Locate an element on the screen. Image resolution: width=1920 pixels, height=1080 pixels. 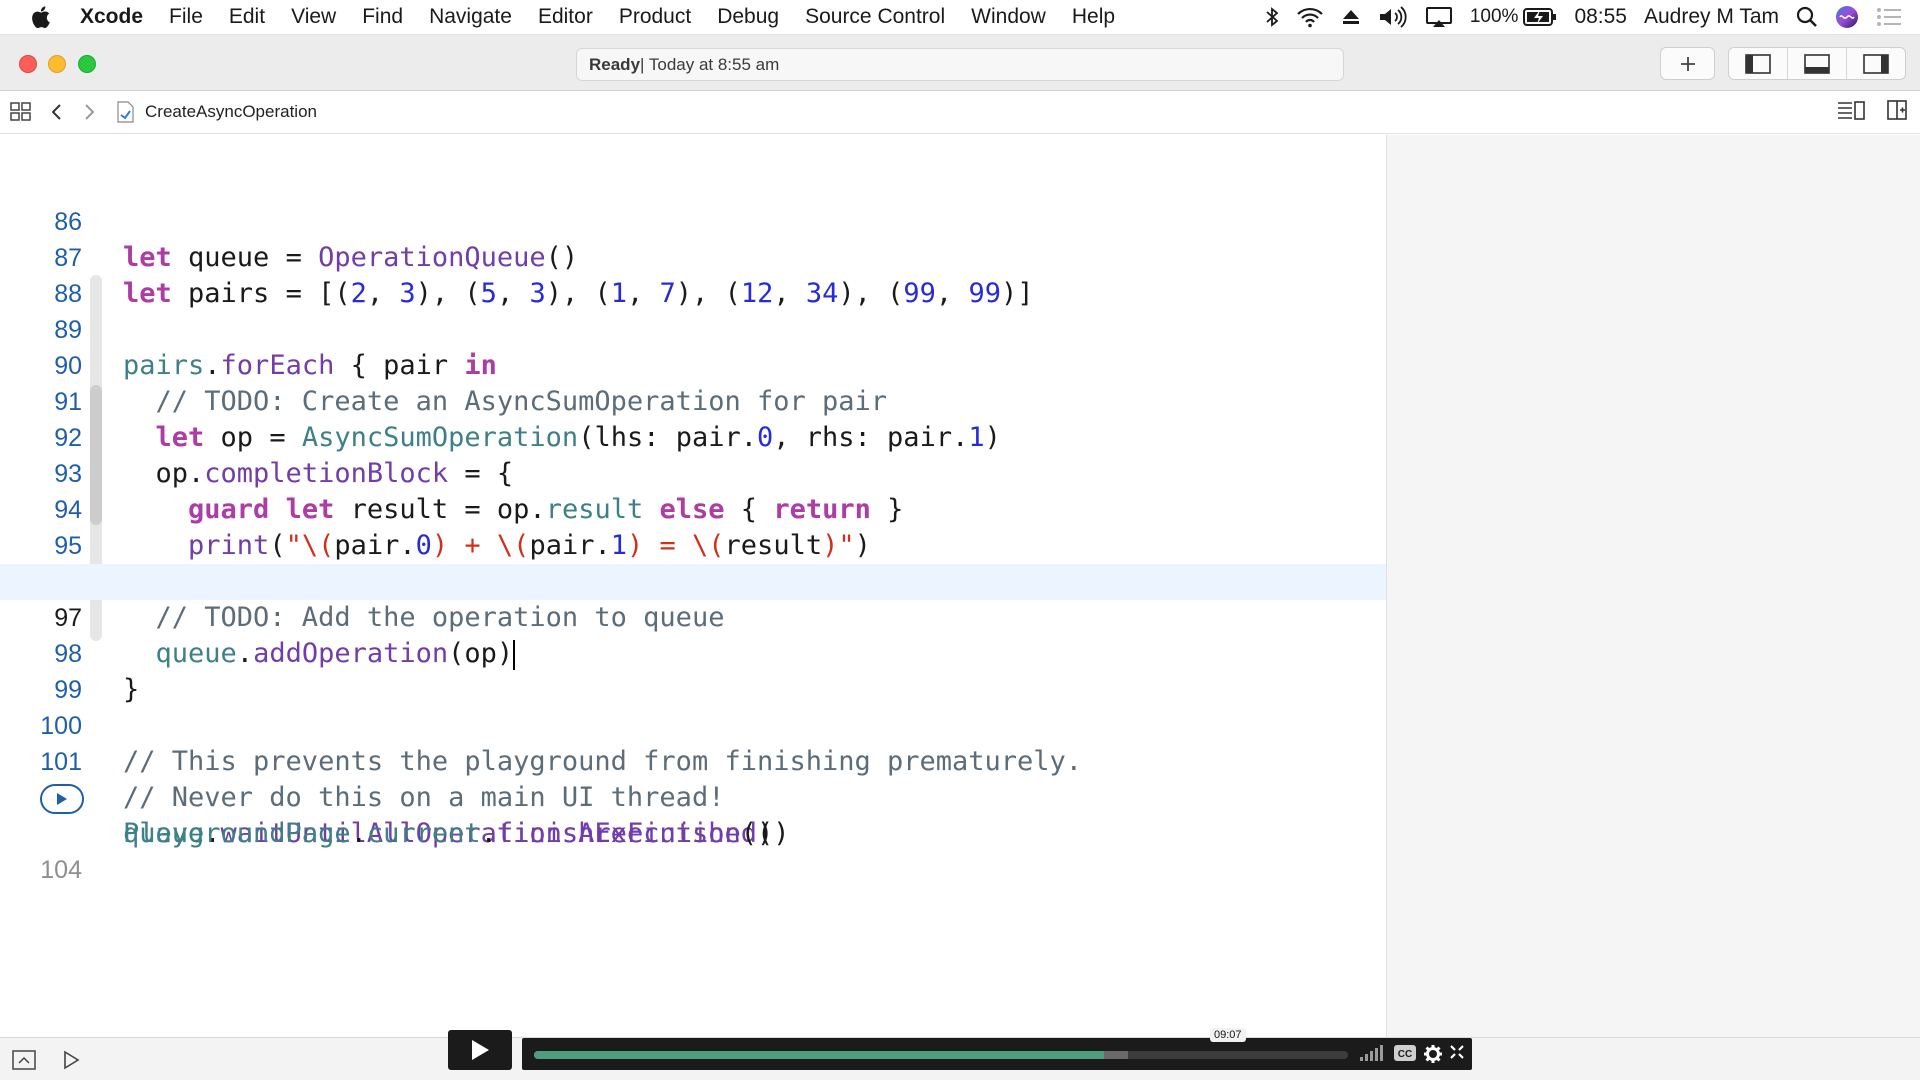
user-name: Audrey M Tam is located at coordinates (1711, 17).